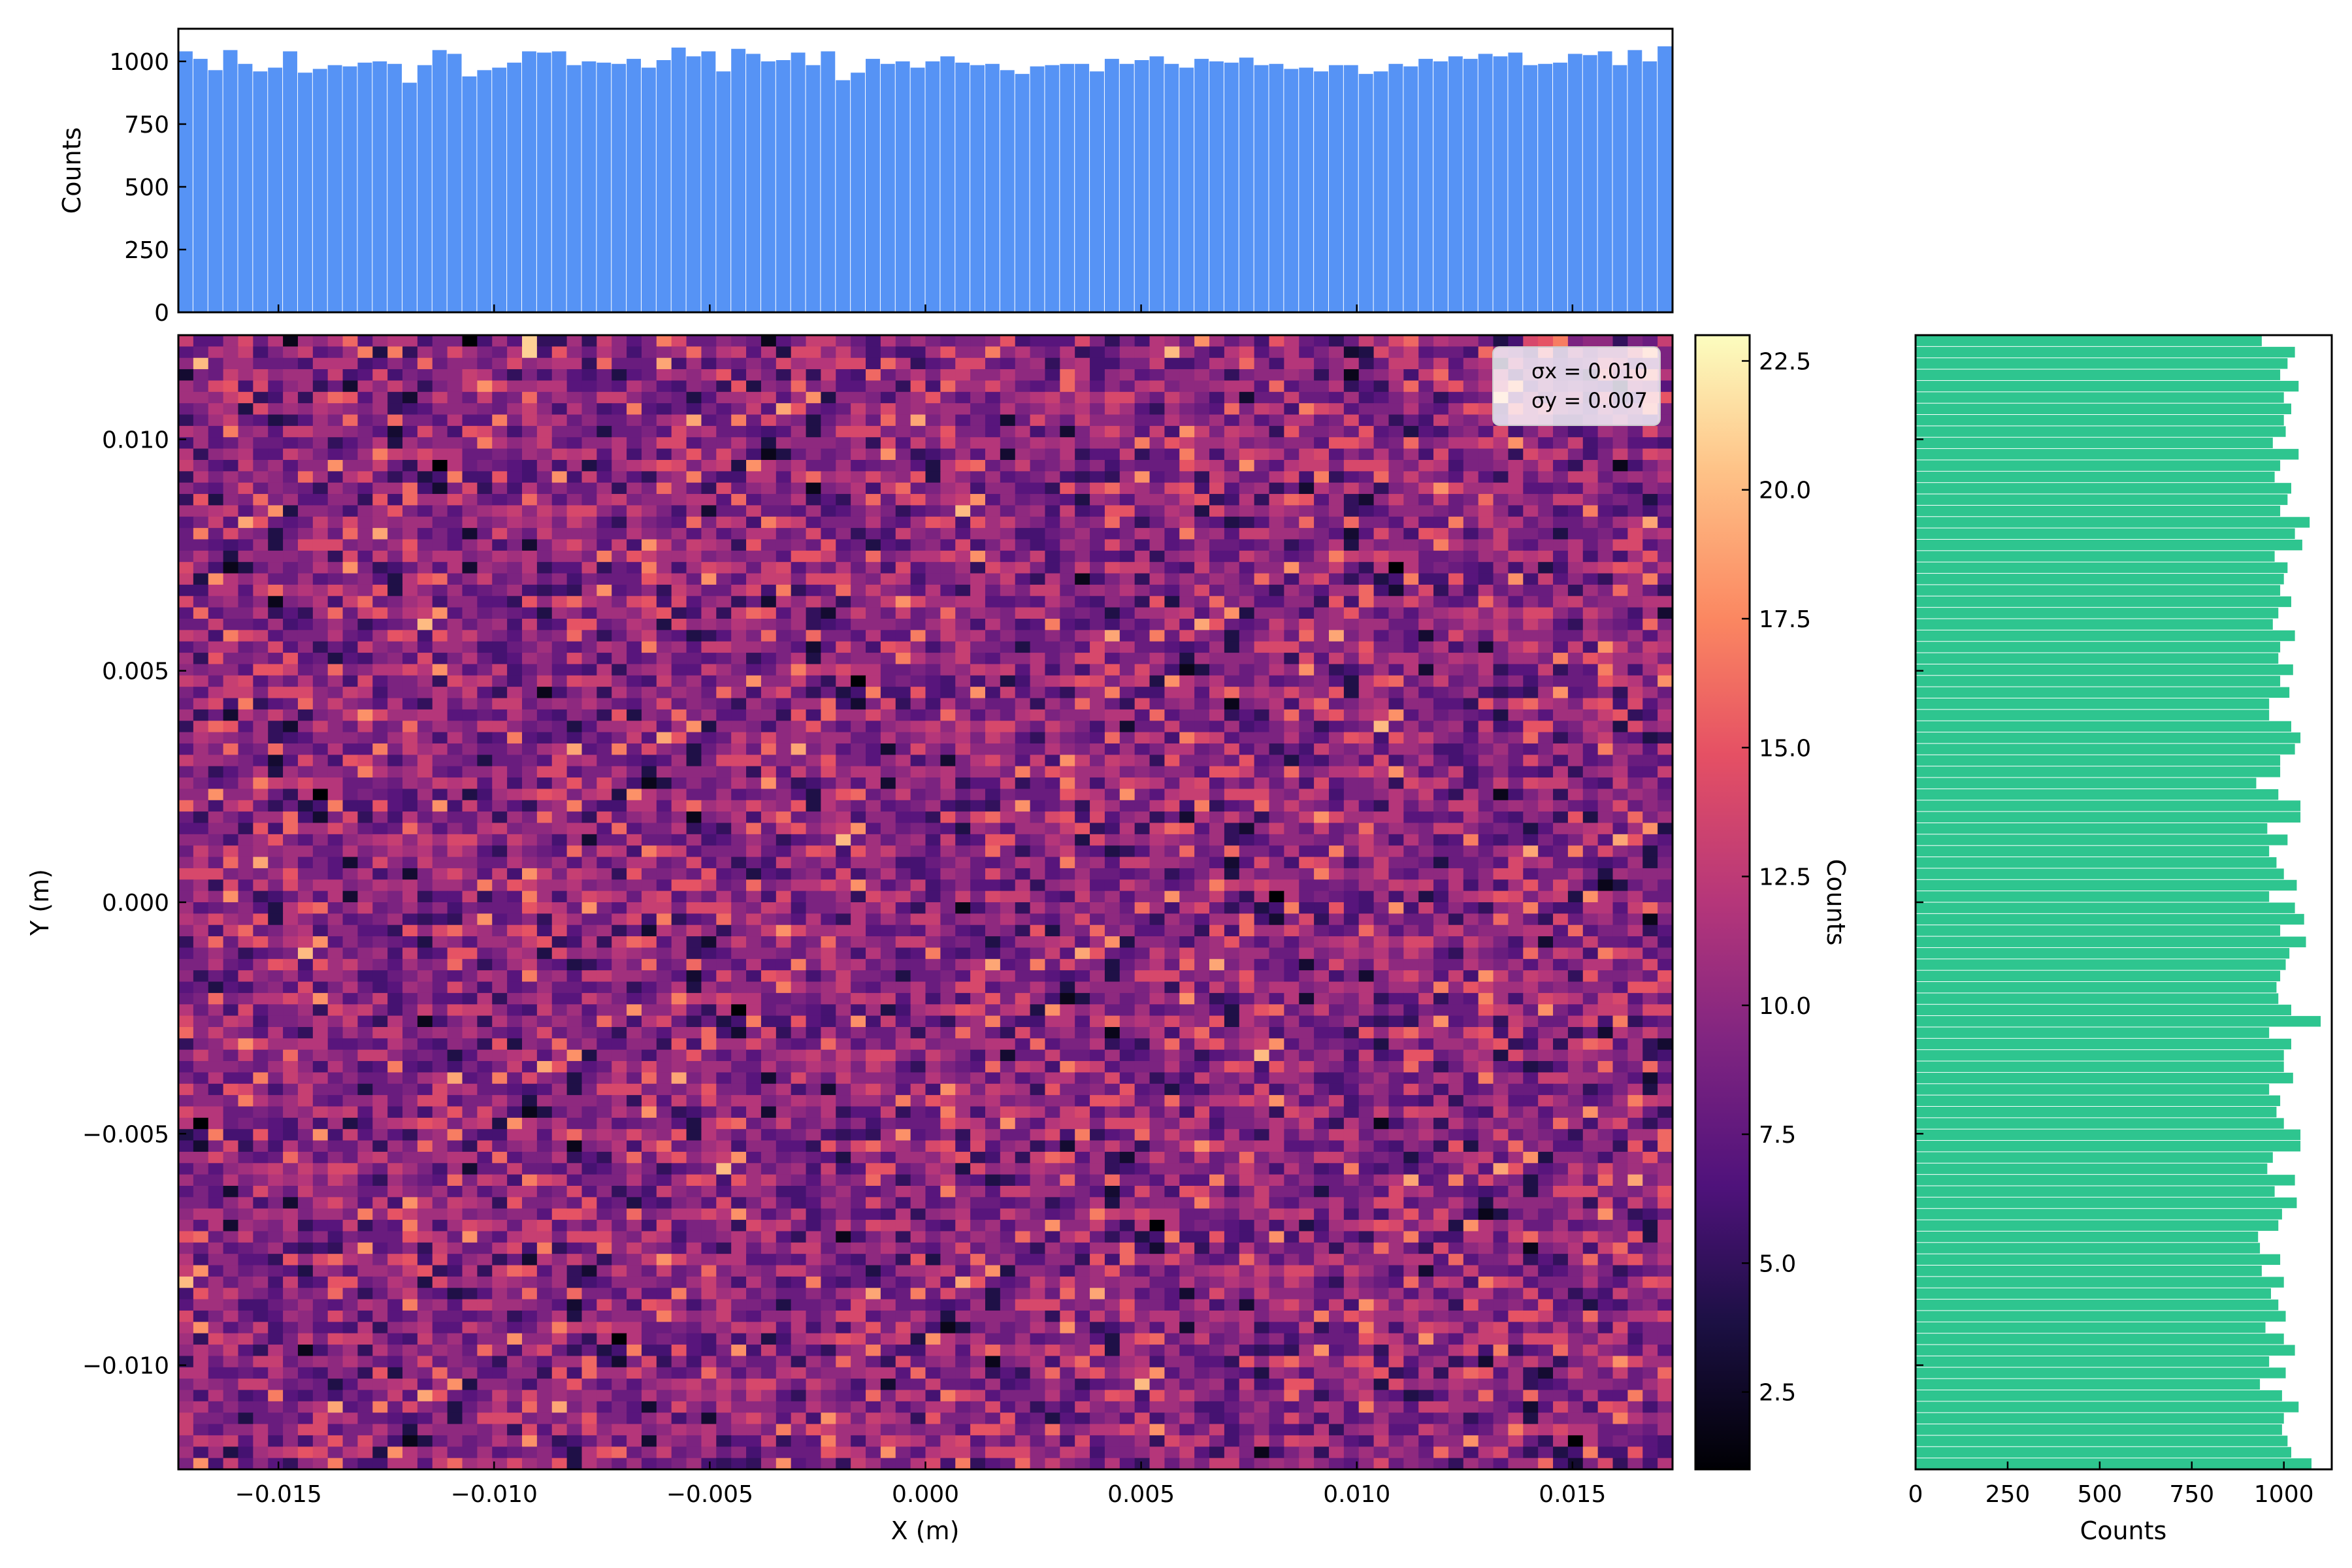 Image resolution: width=2352 pixels, height=1568 pixels. I want to click on top-histogram: 02505007501000 Counts, so click(865, 177).